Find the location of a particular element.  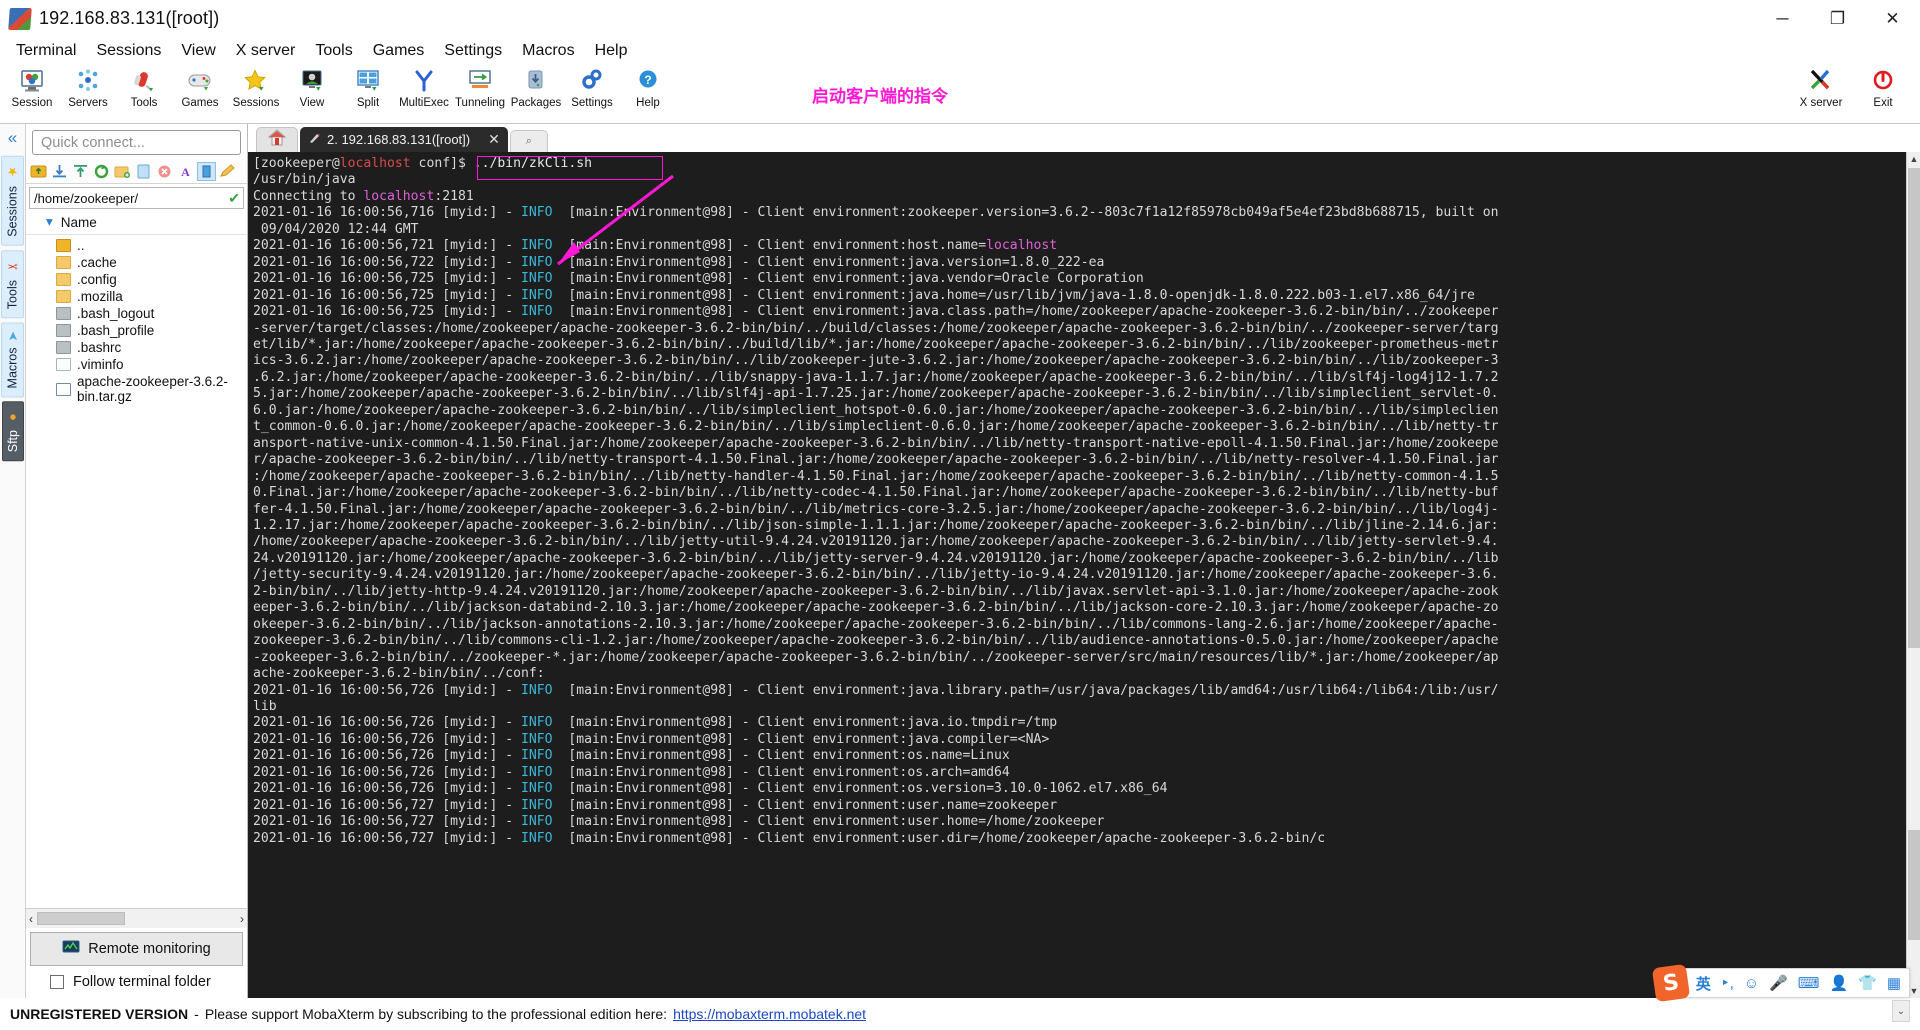

terminal-vscrollbar: ▲ ▼ is located at coordinates (1913, 575).